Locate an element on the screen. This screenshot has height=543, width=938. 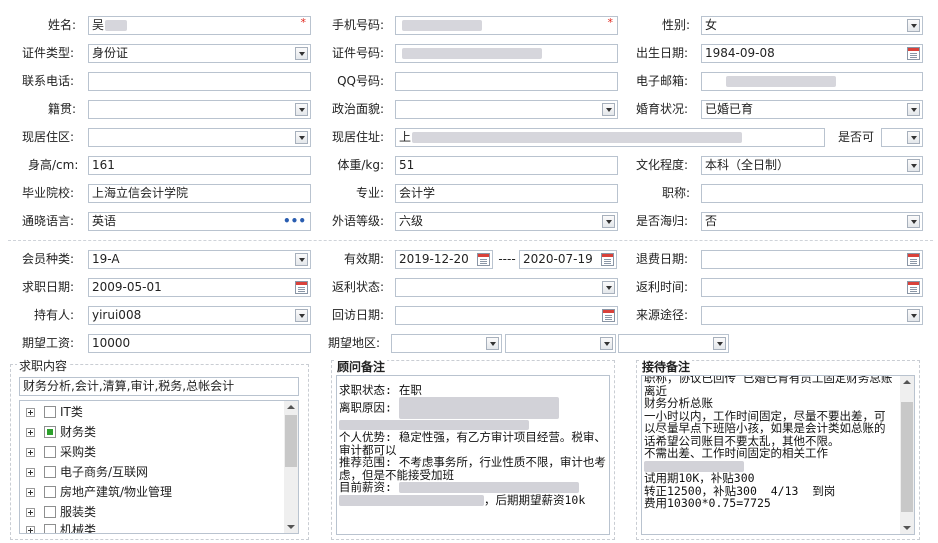
professional-title-input is located at coordinates (812, 193).